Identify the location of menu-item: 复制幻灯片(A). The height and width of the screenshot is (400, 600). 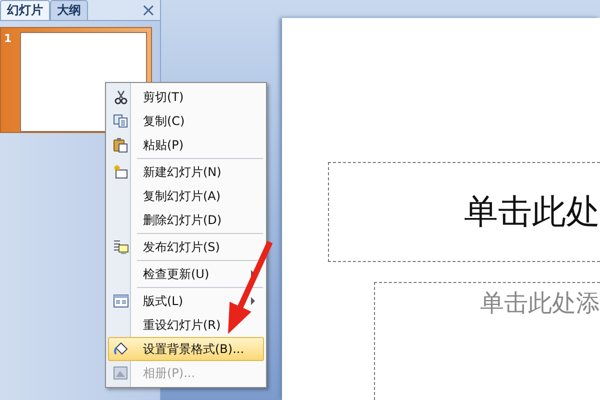
(186, 196).